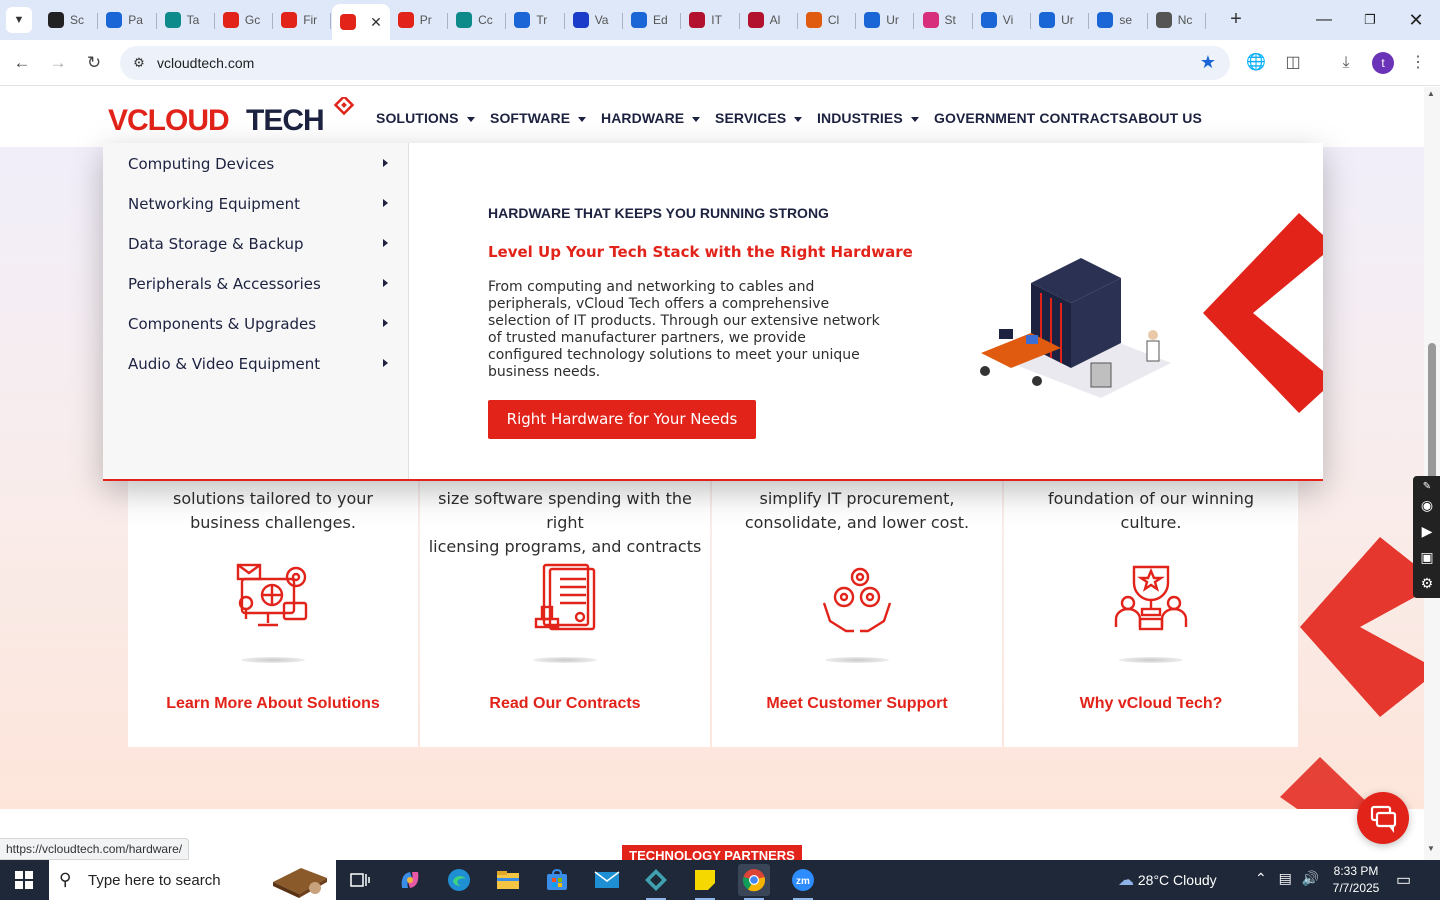  Describe the element at coordinates (1356, 888) in the screenshot. I see `clock-date: 7/7/2025` at that location.